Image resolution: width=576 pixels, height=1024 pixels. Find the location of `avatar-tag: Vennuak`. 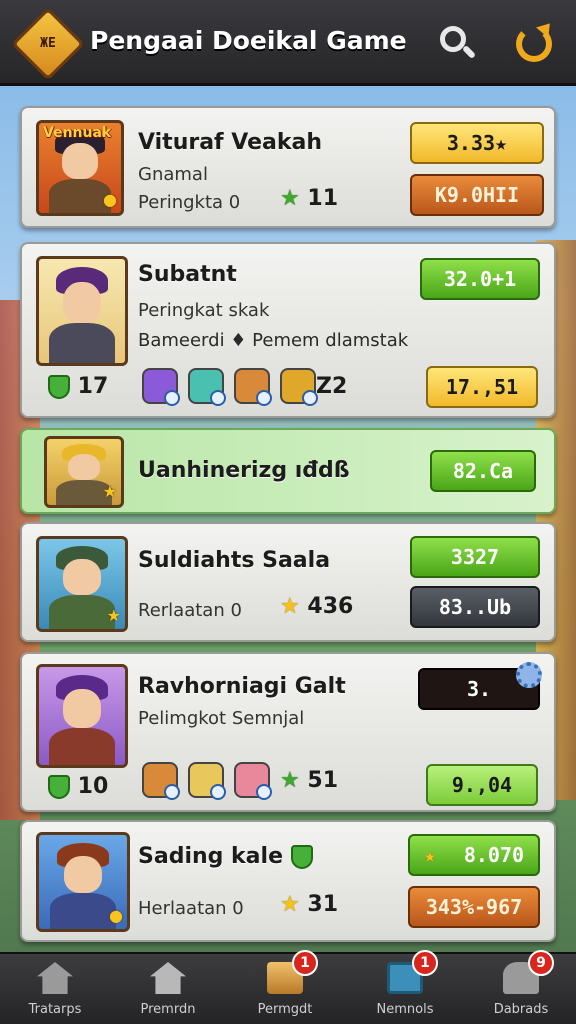

avatar-tag: Vennuak is located at coordinates (77, 133).